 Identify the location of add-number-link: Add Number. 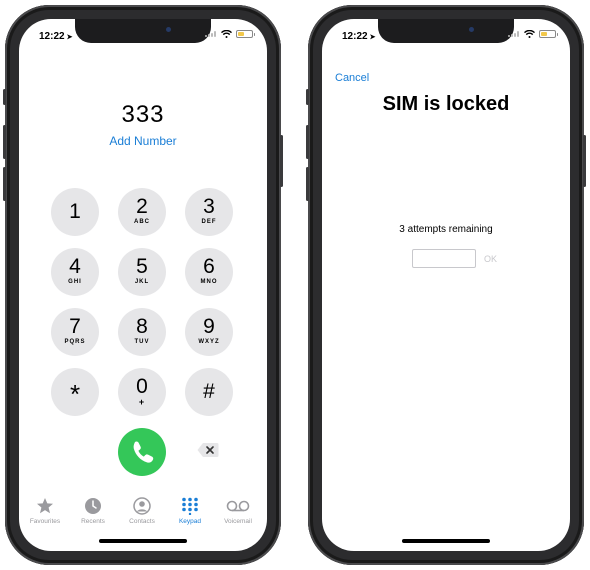
(143, 141).